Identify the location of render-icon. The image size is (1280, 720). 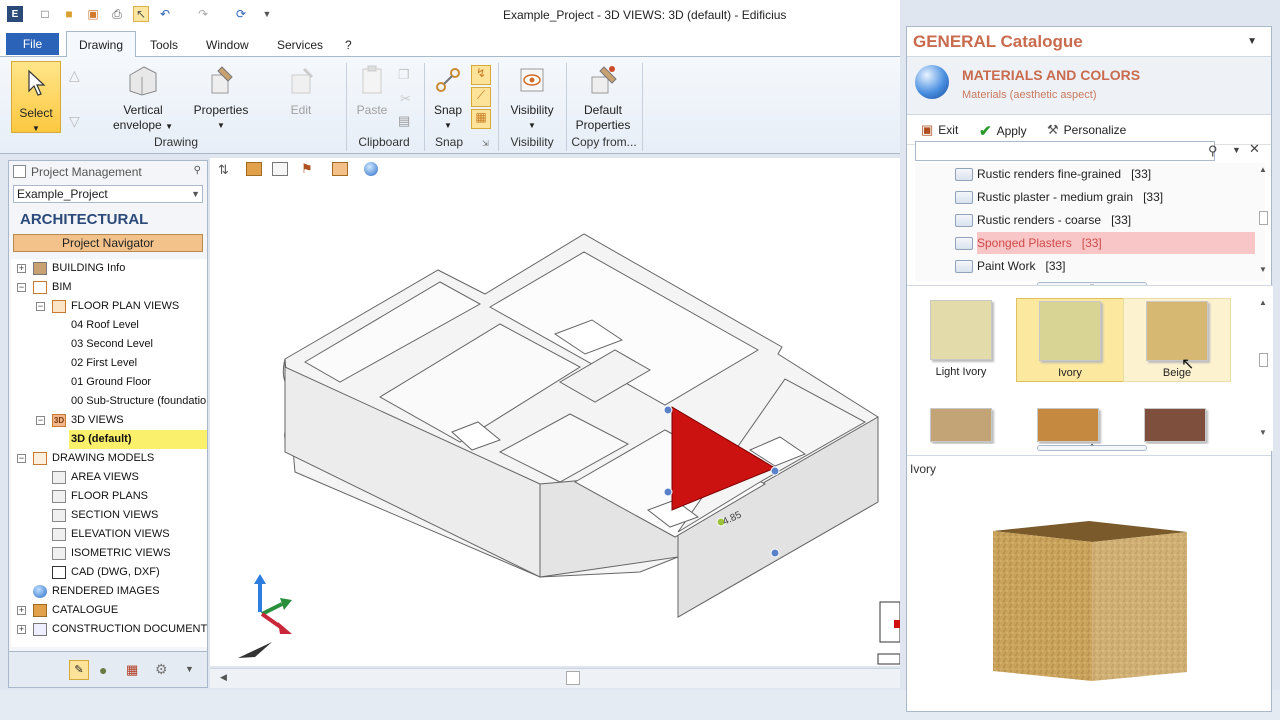
(371, 169).